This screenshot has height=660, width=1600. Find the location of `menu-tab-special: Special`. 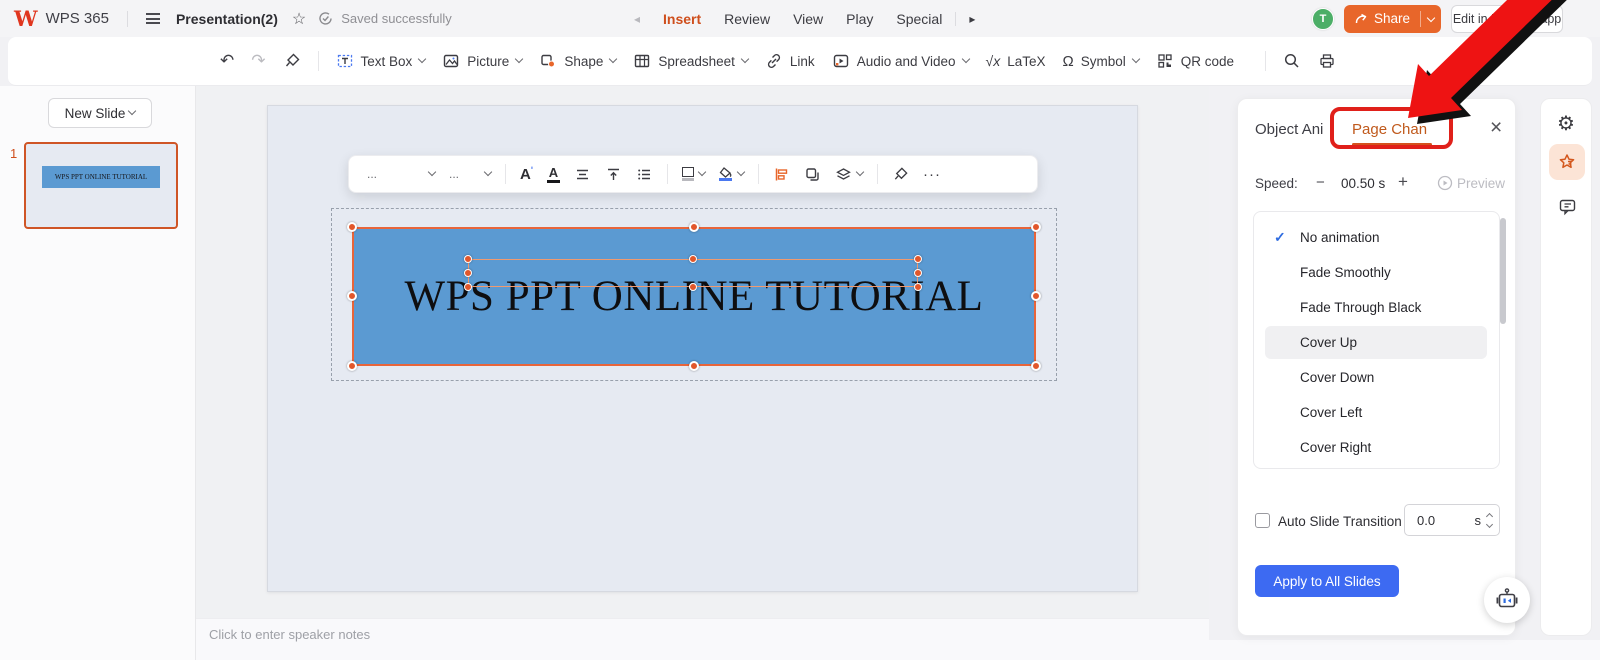

menu-tab-special: Special is located at coordinates (919, 19).